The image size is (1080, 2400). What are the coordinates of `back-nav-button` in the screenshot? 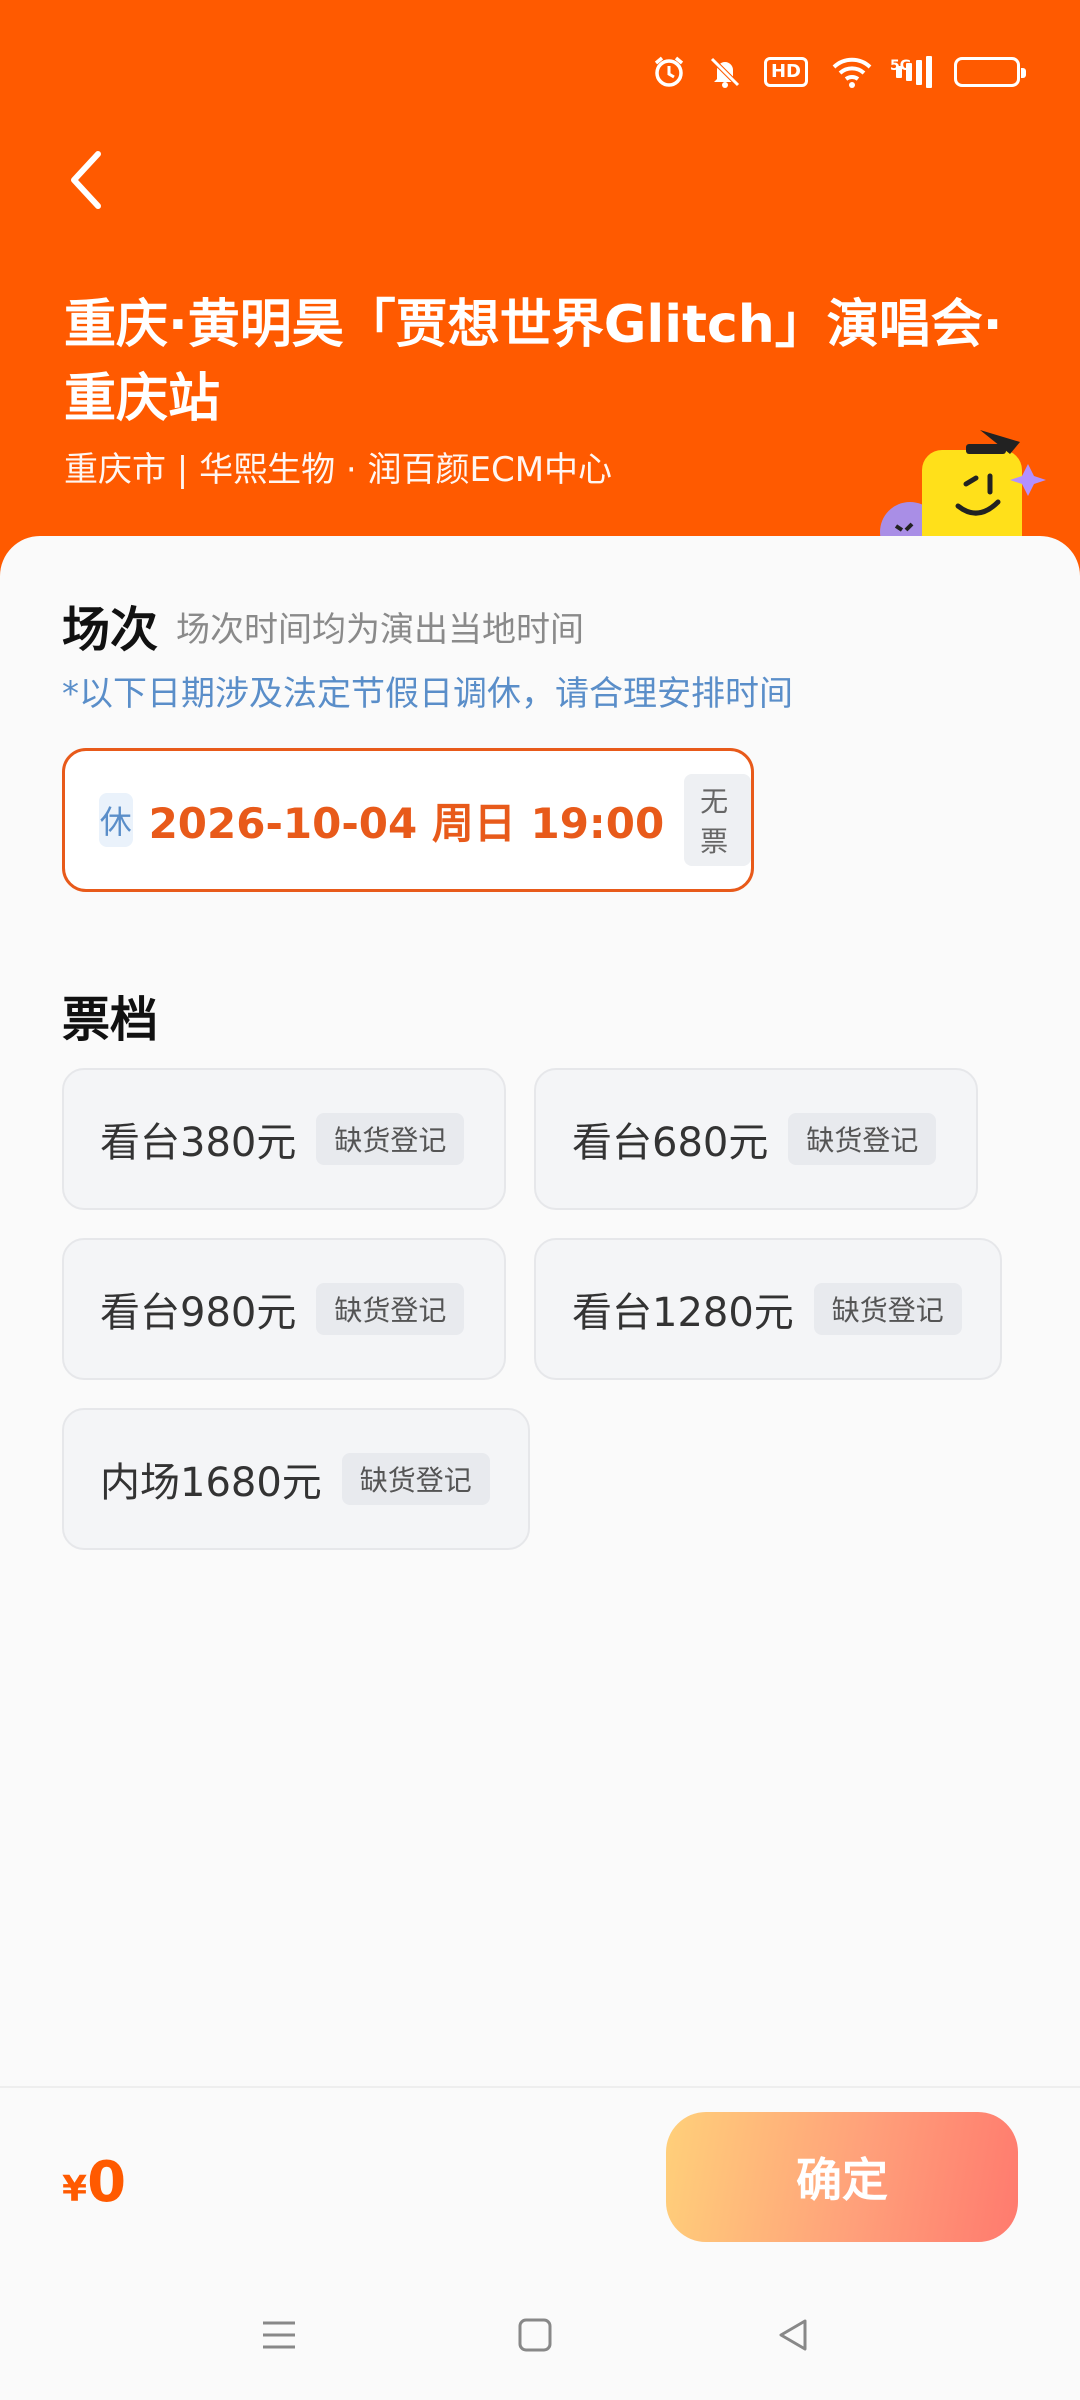 It's located at (793, 2335).